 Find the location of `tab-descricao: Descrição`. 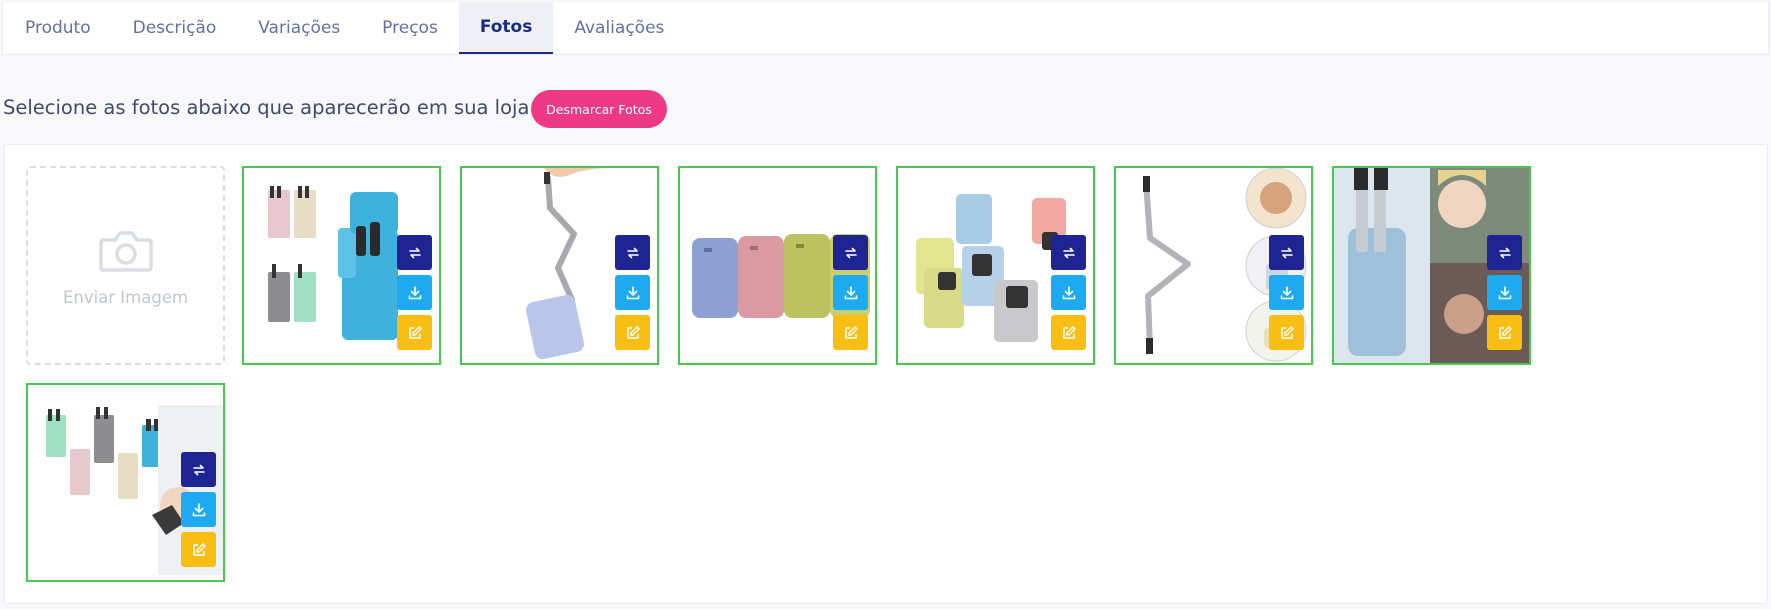

tab-descricao: Descrição is located at coordinates (175, 28).